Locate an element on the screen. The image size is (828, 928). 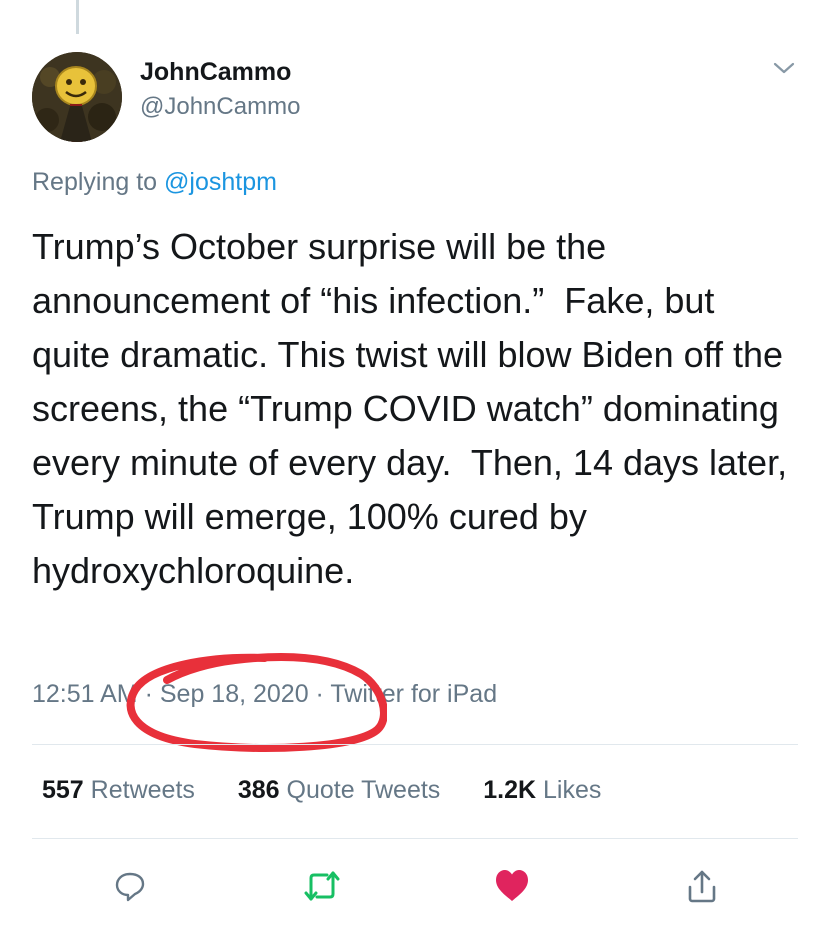
thread-connector-line is located at coordinates (77, 17).